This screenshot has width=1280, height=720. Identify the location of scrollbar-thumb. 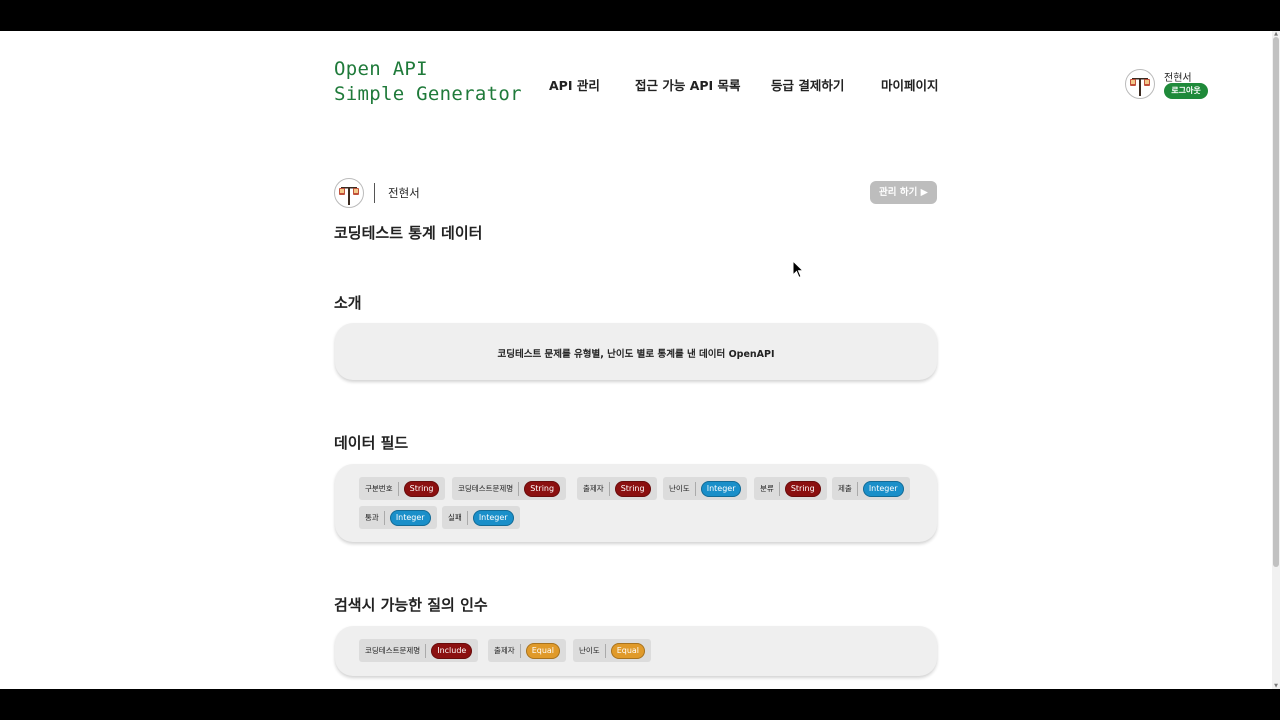
(1276, 302).